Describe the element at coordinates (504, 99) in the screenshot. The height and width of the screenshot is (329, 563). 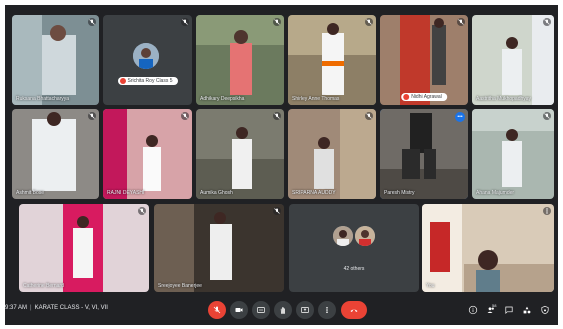
I see `participant-name: Aastritha Mukhopadhyay` at that location.